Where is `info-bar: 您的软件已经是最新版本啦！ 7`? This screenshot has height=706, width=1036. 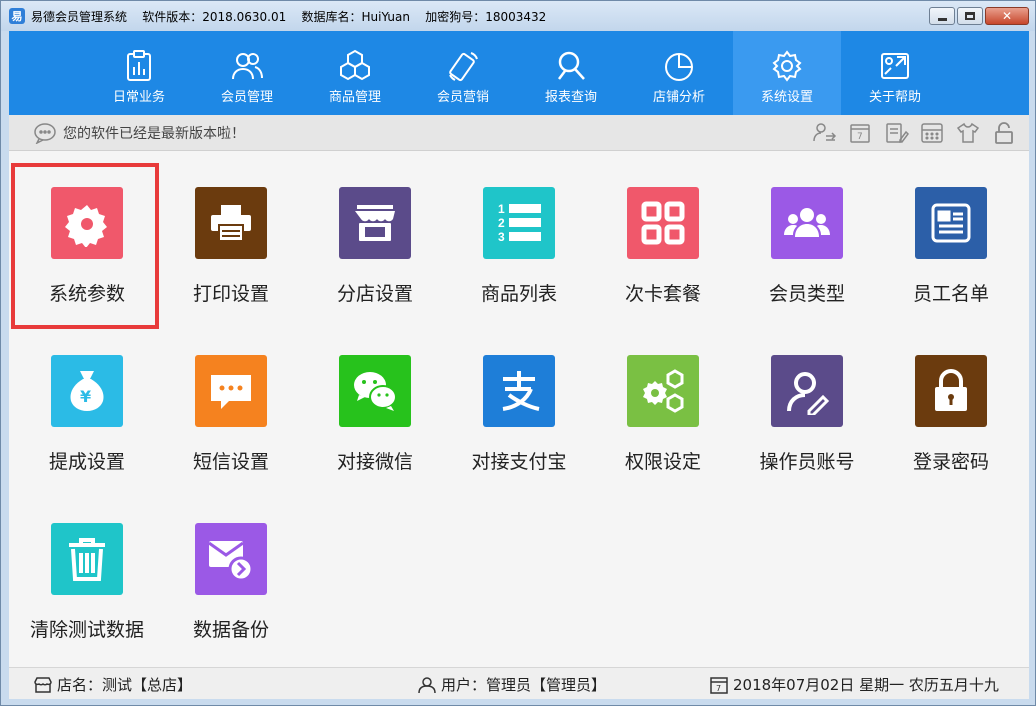
info-bar: 您的软件已经是最新版本啦！ 7 is located at coordinates (519, 133).